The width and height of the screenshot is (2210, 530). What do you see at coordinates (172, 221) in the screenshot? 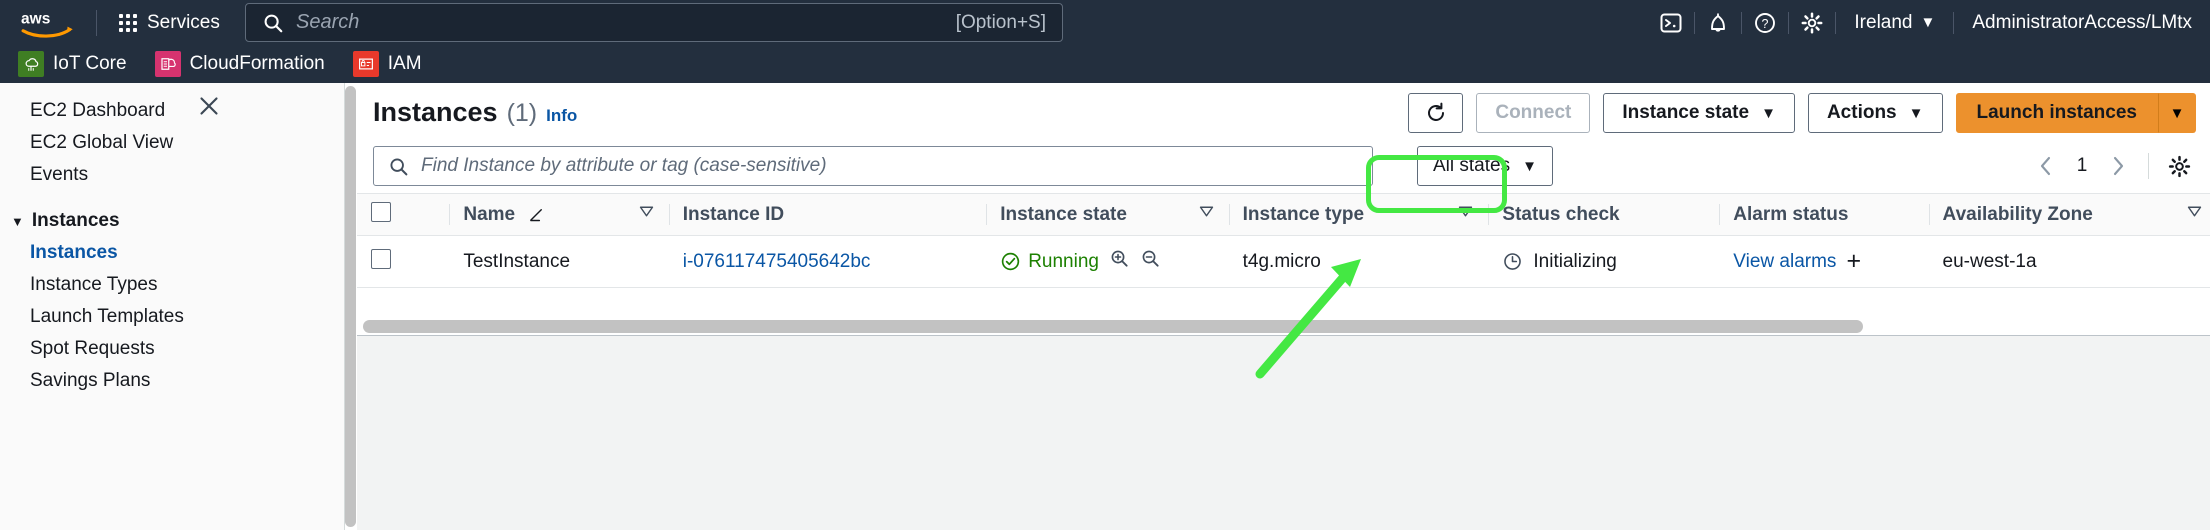
I see `sidebar-group-instances: ▼ Instances` at bounding box center [172, 221].